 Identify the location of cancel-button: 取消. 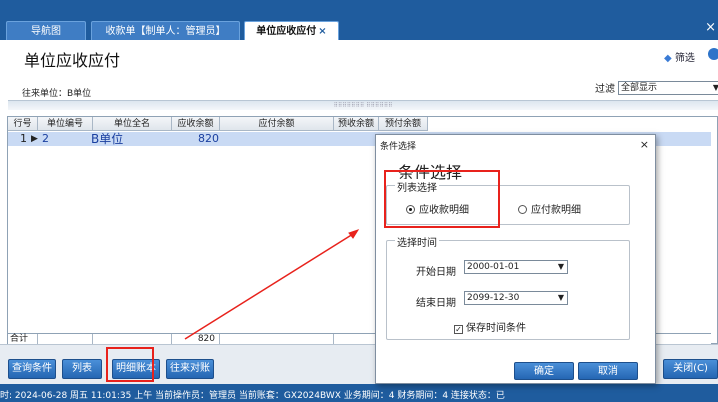
(608, 371).